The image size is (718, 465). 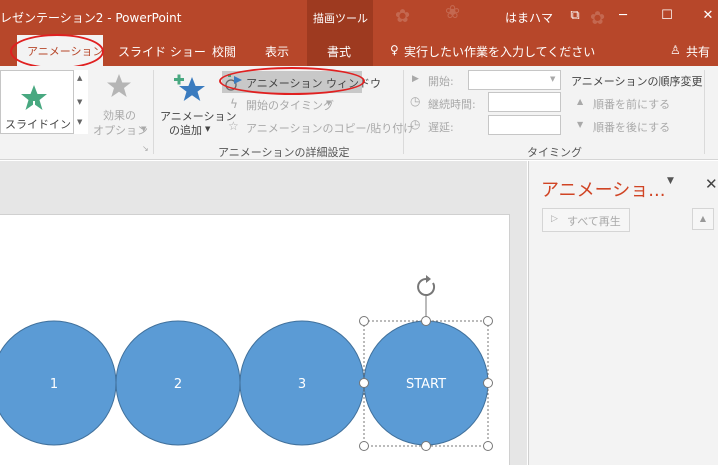 I want to click on trigger-button: 開始のタイミング, so click(x=290, y=105).